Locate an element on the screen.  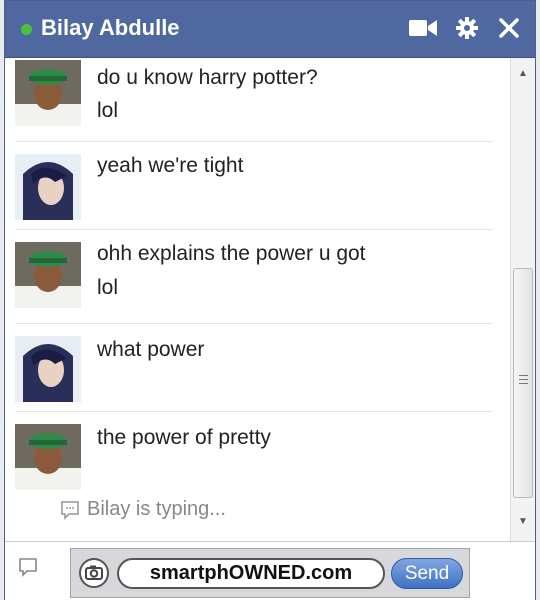
scroll-up-arrow-icon: ▲ is located at coordinates (523, 73).